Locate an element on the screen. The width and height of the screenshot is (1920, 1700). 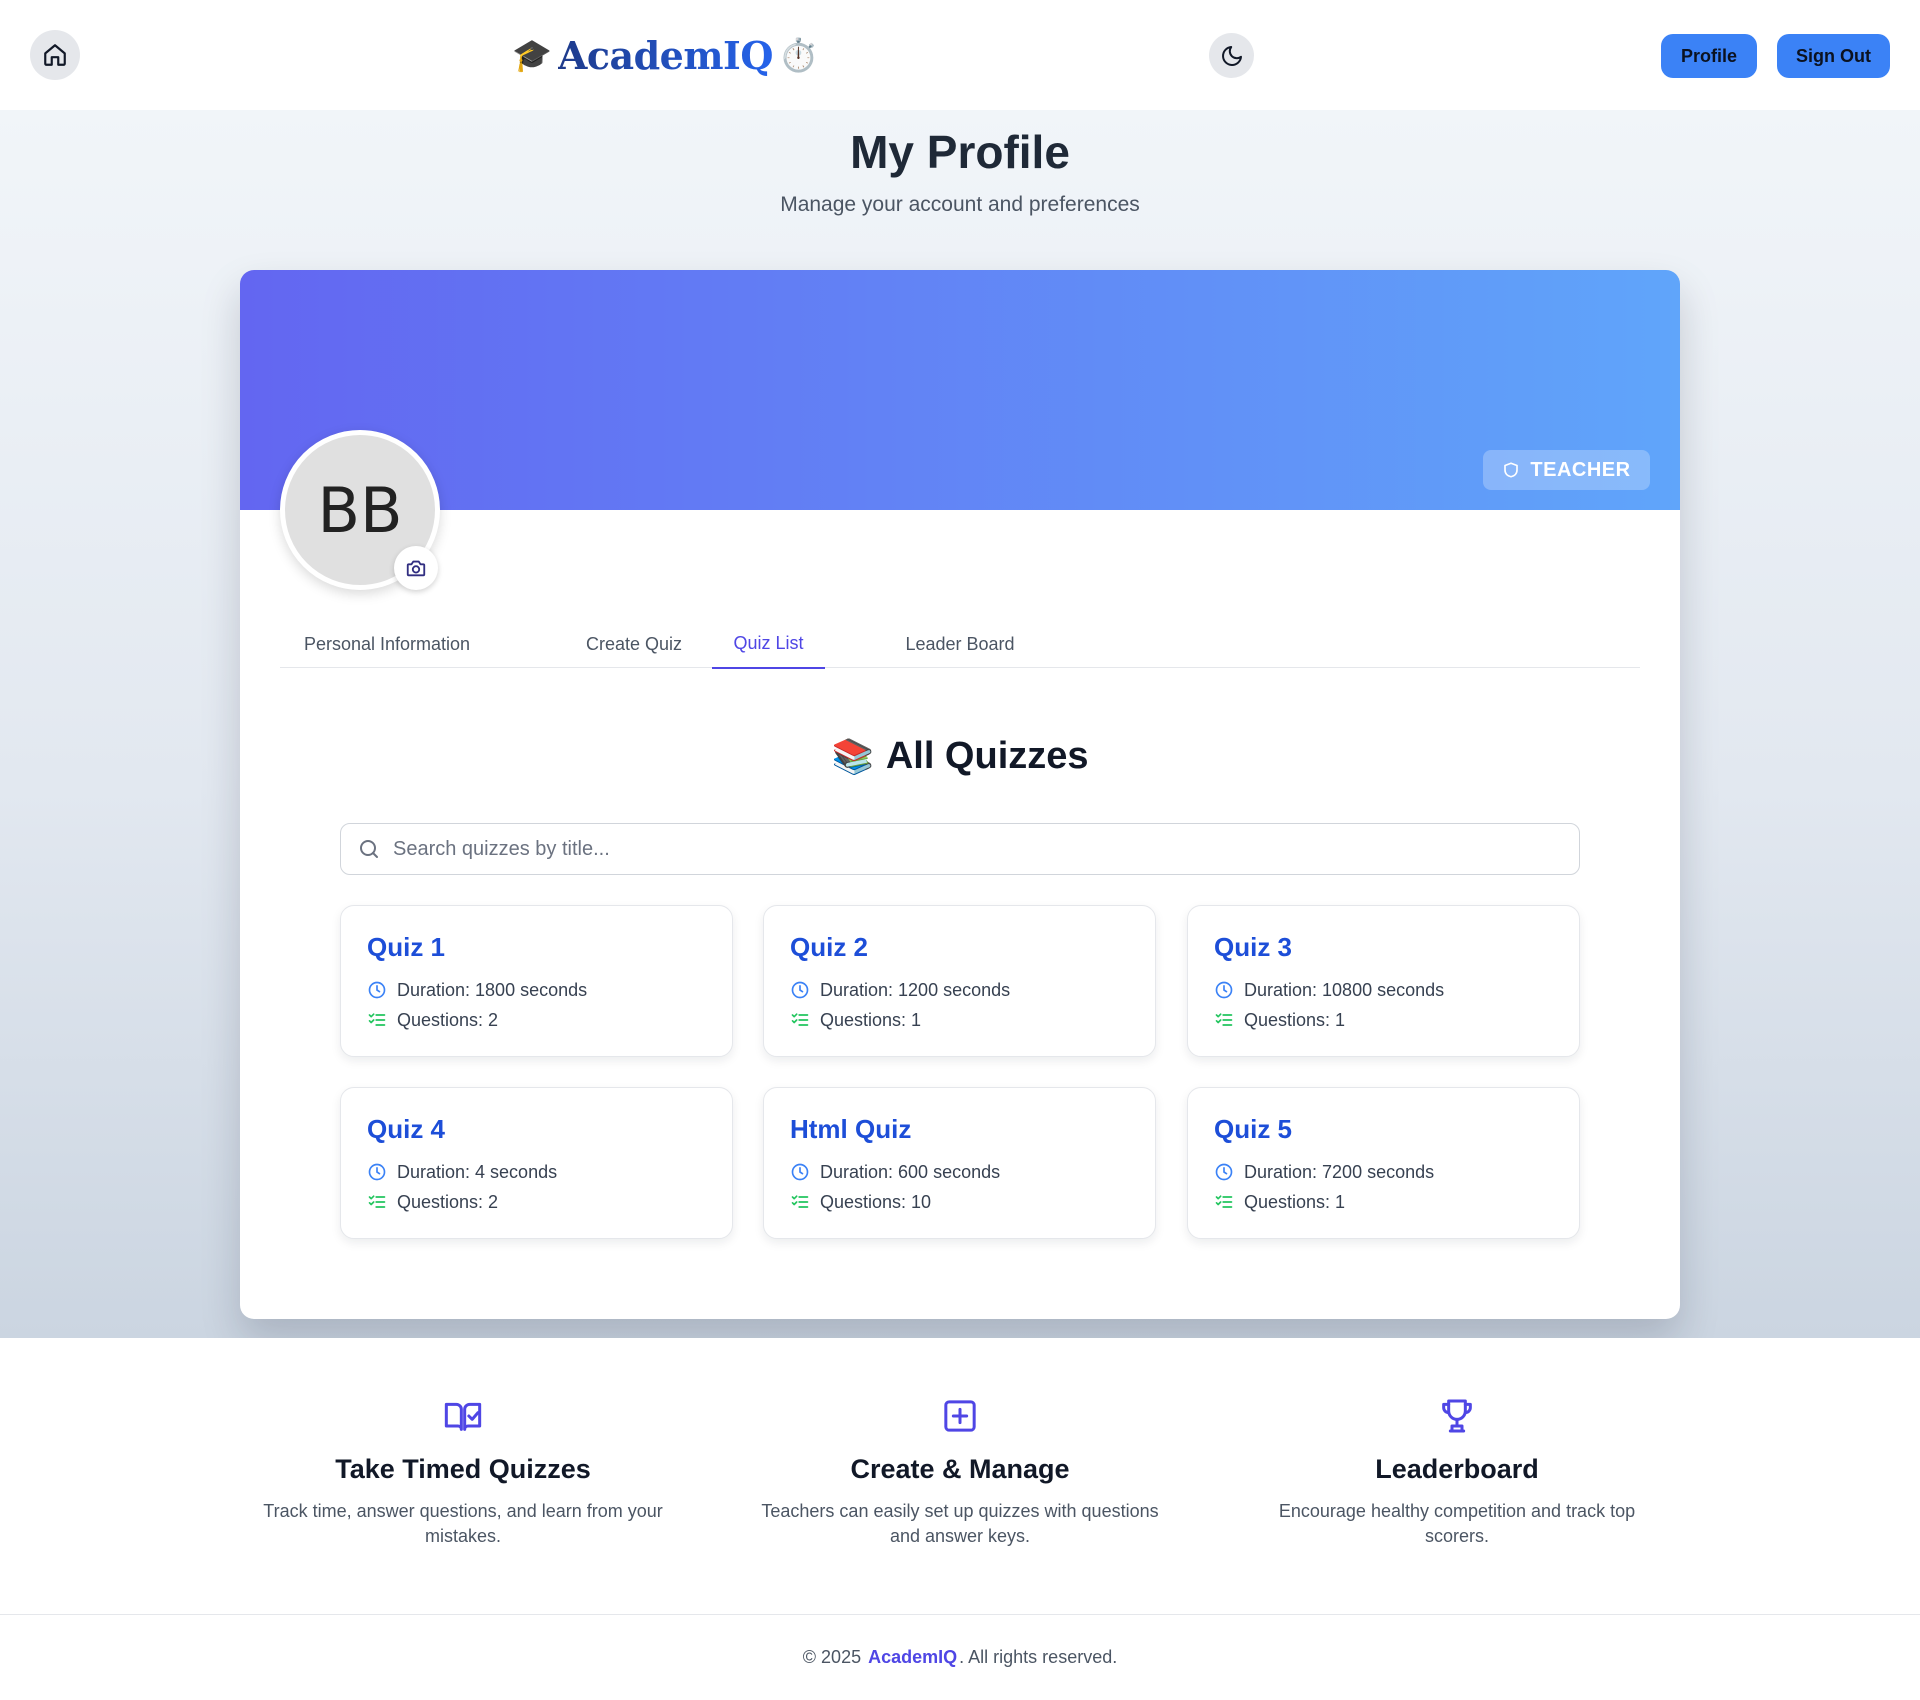
camera-icon is located at coordinates (416, 568).